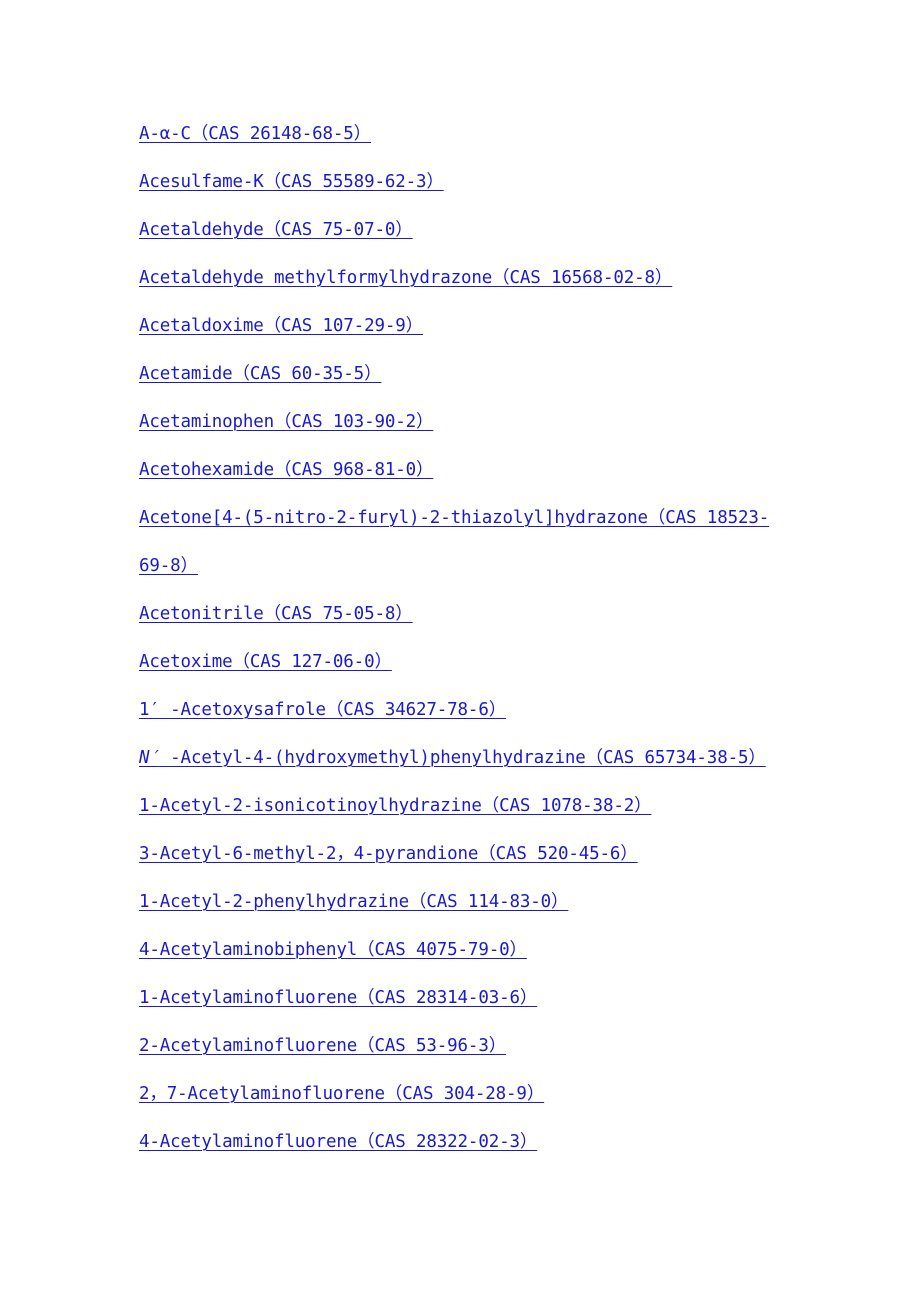 This screenshot has height=1302, width=920. Describe the element at coordinates (459, 662) in the screenshot. I see `list-item: Acetoxime（CAS 127-06-0）` at that location.